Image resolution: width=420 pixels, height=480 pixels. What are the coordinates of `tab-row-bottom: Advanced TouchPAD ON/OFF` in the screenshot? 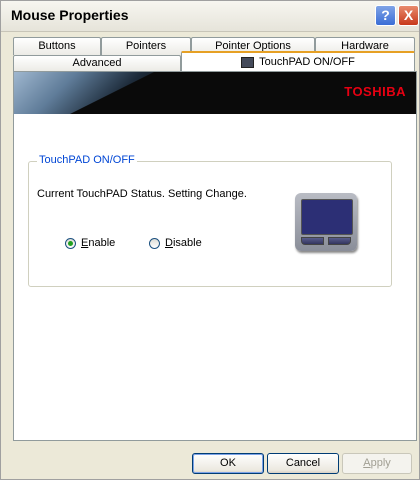 It's located at (214, 62).